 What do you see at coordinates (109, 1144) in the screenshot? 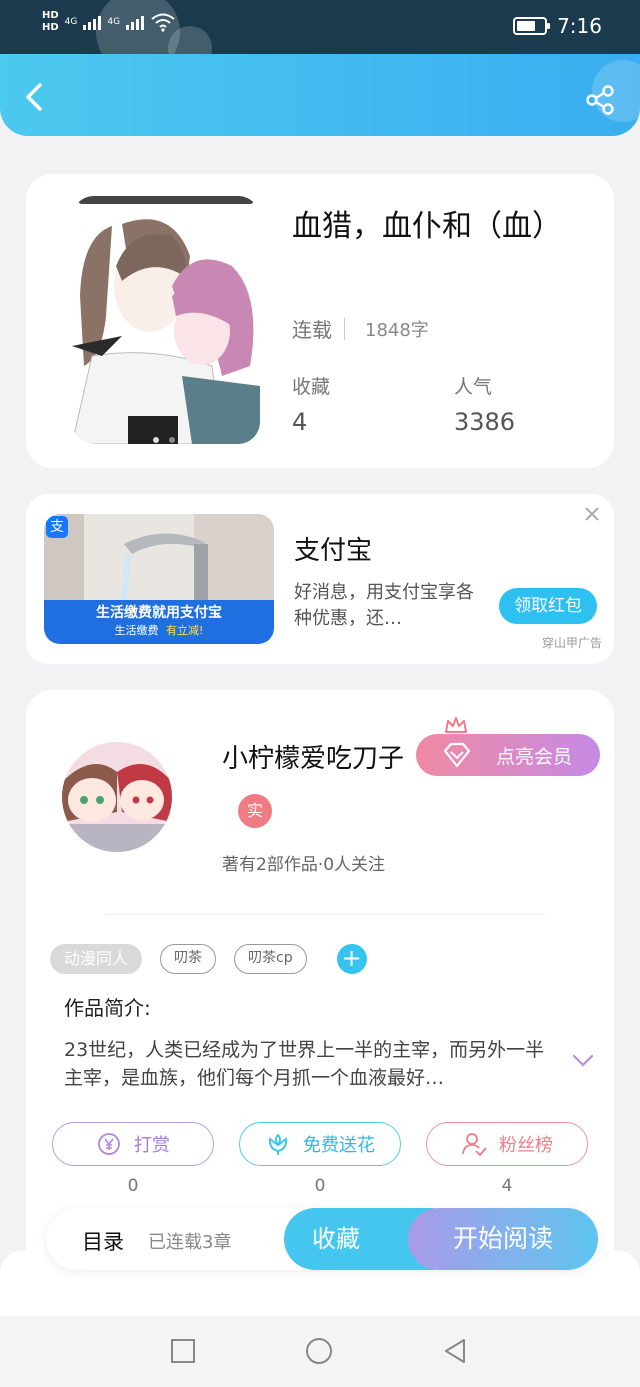
I see `yen-coin-icon` at bounding box center [109, 1144].